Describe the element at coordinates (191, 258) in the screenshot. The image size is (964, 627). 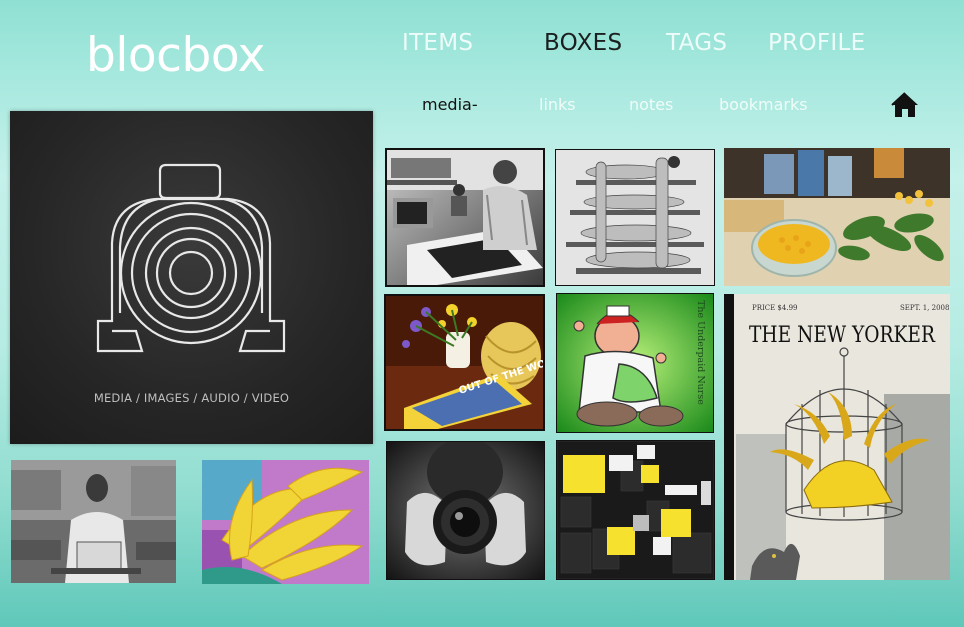
I see `camera-icon` at that location.